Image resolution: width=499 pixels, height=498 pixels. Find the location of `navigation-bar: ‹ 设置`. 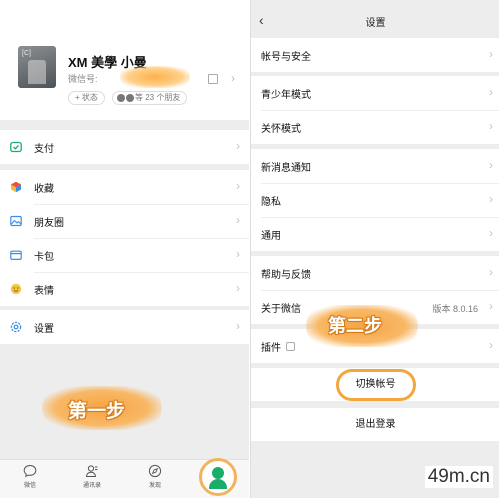

navigation-bar: ‹ 设置 is located at coordinates (375, 19).